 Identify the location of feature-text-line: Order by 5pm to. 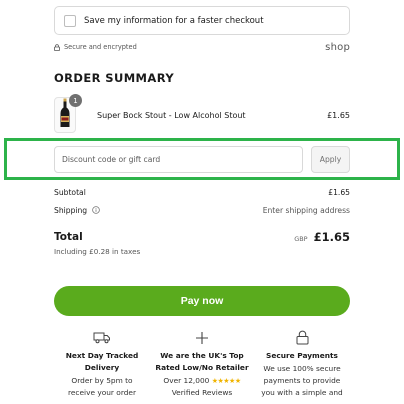
(102, 380).